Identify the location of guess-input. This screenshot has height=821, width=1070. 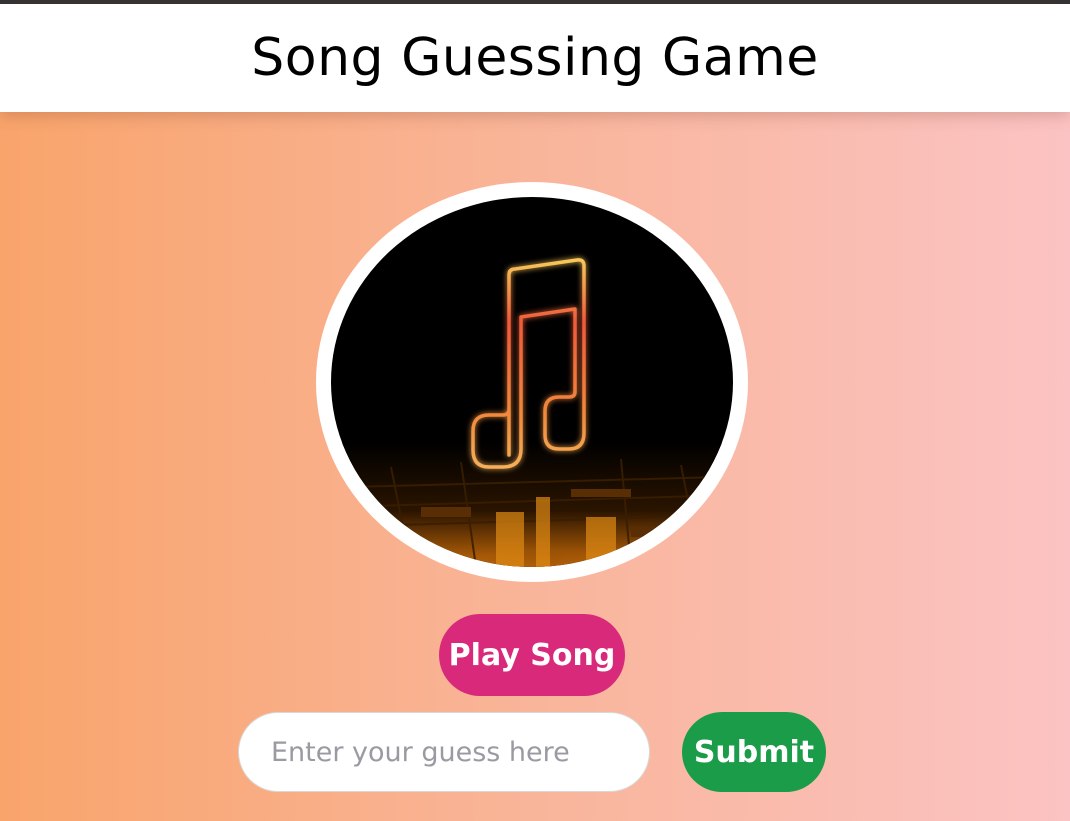
(444, 752).